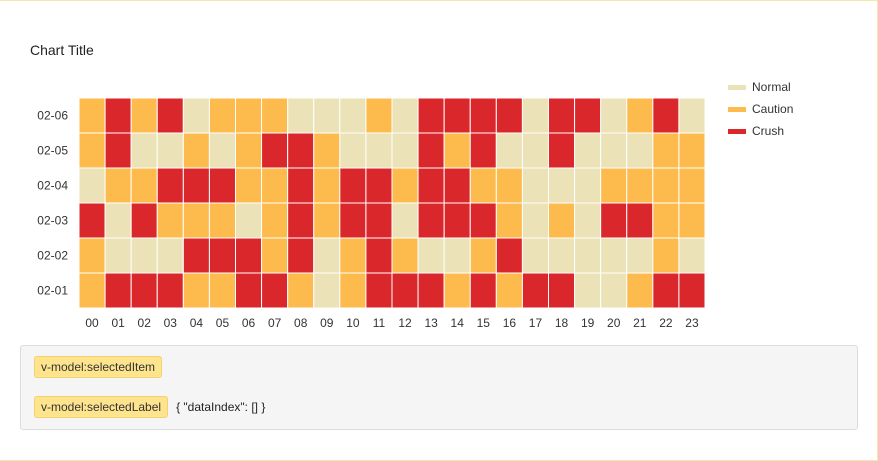  Describe the element at coordinates (760, 131) in the screenshot. I see `legend-item-crush: Crush` at that location.